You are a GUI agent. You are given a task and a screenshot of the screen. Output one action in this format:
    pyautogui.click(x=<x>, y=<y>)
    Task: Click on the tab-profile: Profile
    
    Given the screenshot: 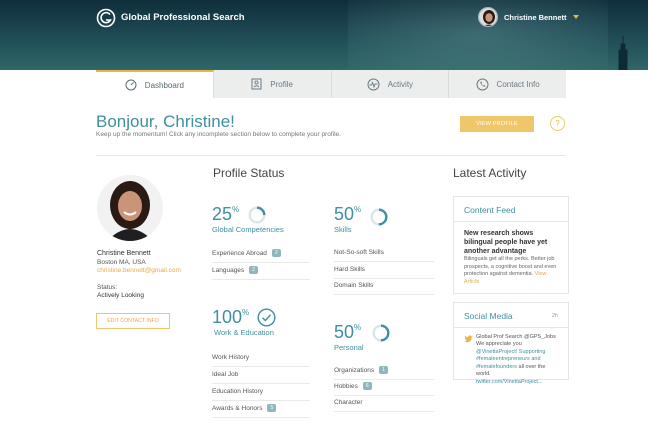 What is the action you would take?
    pyautogui.click(x=273, y=84)
    